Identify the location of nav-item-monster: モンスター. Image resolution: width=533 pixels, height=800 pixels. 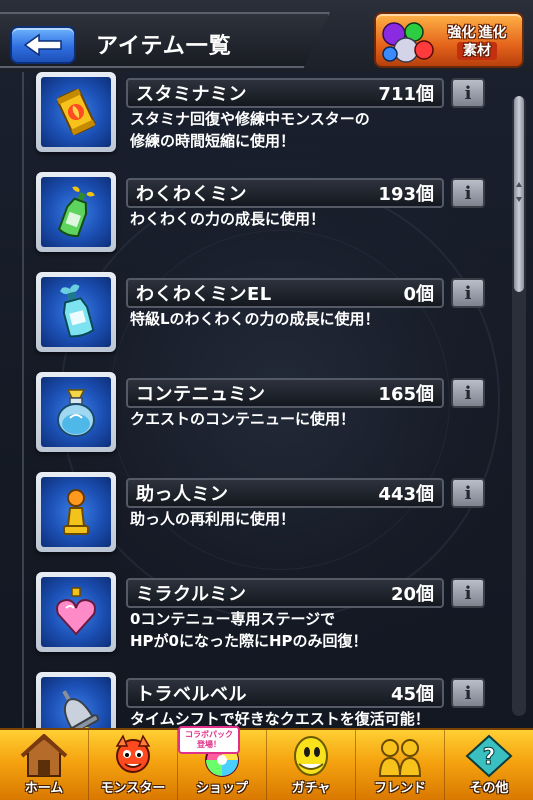
(133, 765).